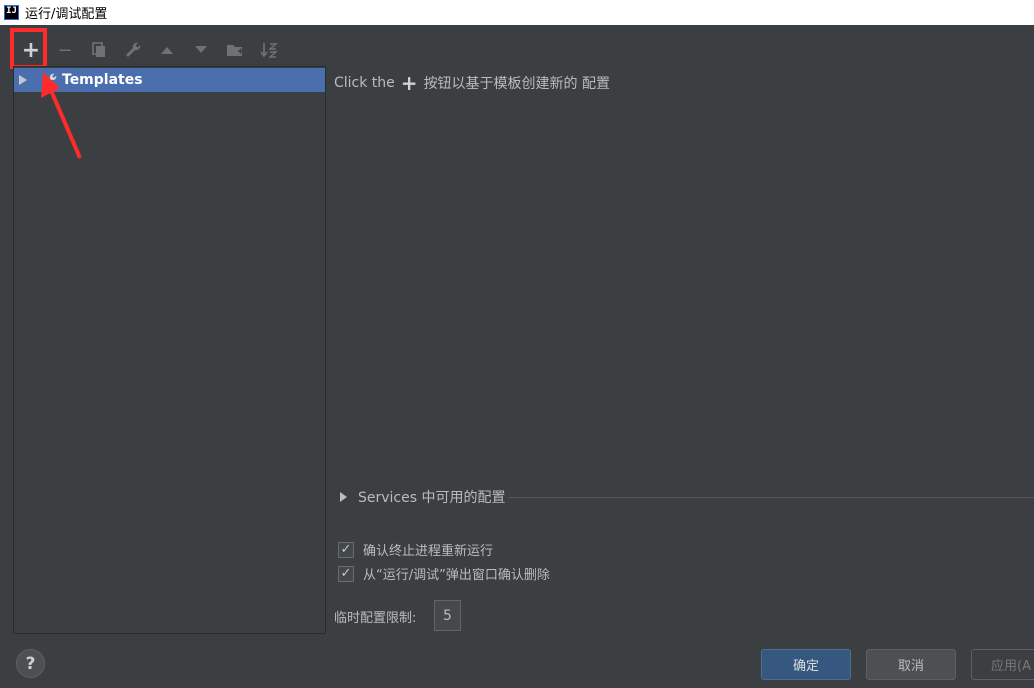 The width and height of the screenshot is (1034, 688). I want to click on remove-configuration-button: −, so click(65, 50).